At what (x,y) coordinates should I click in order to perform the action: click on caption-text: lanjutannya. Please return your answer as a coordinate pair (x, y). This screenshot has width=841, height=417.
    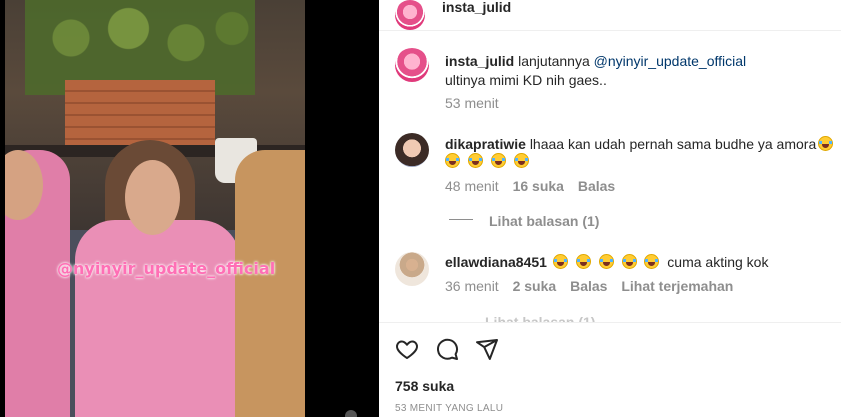
    Looking at the image, I should click on (554, 61).